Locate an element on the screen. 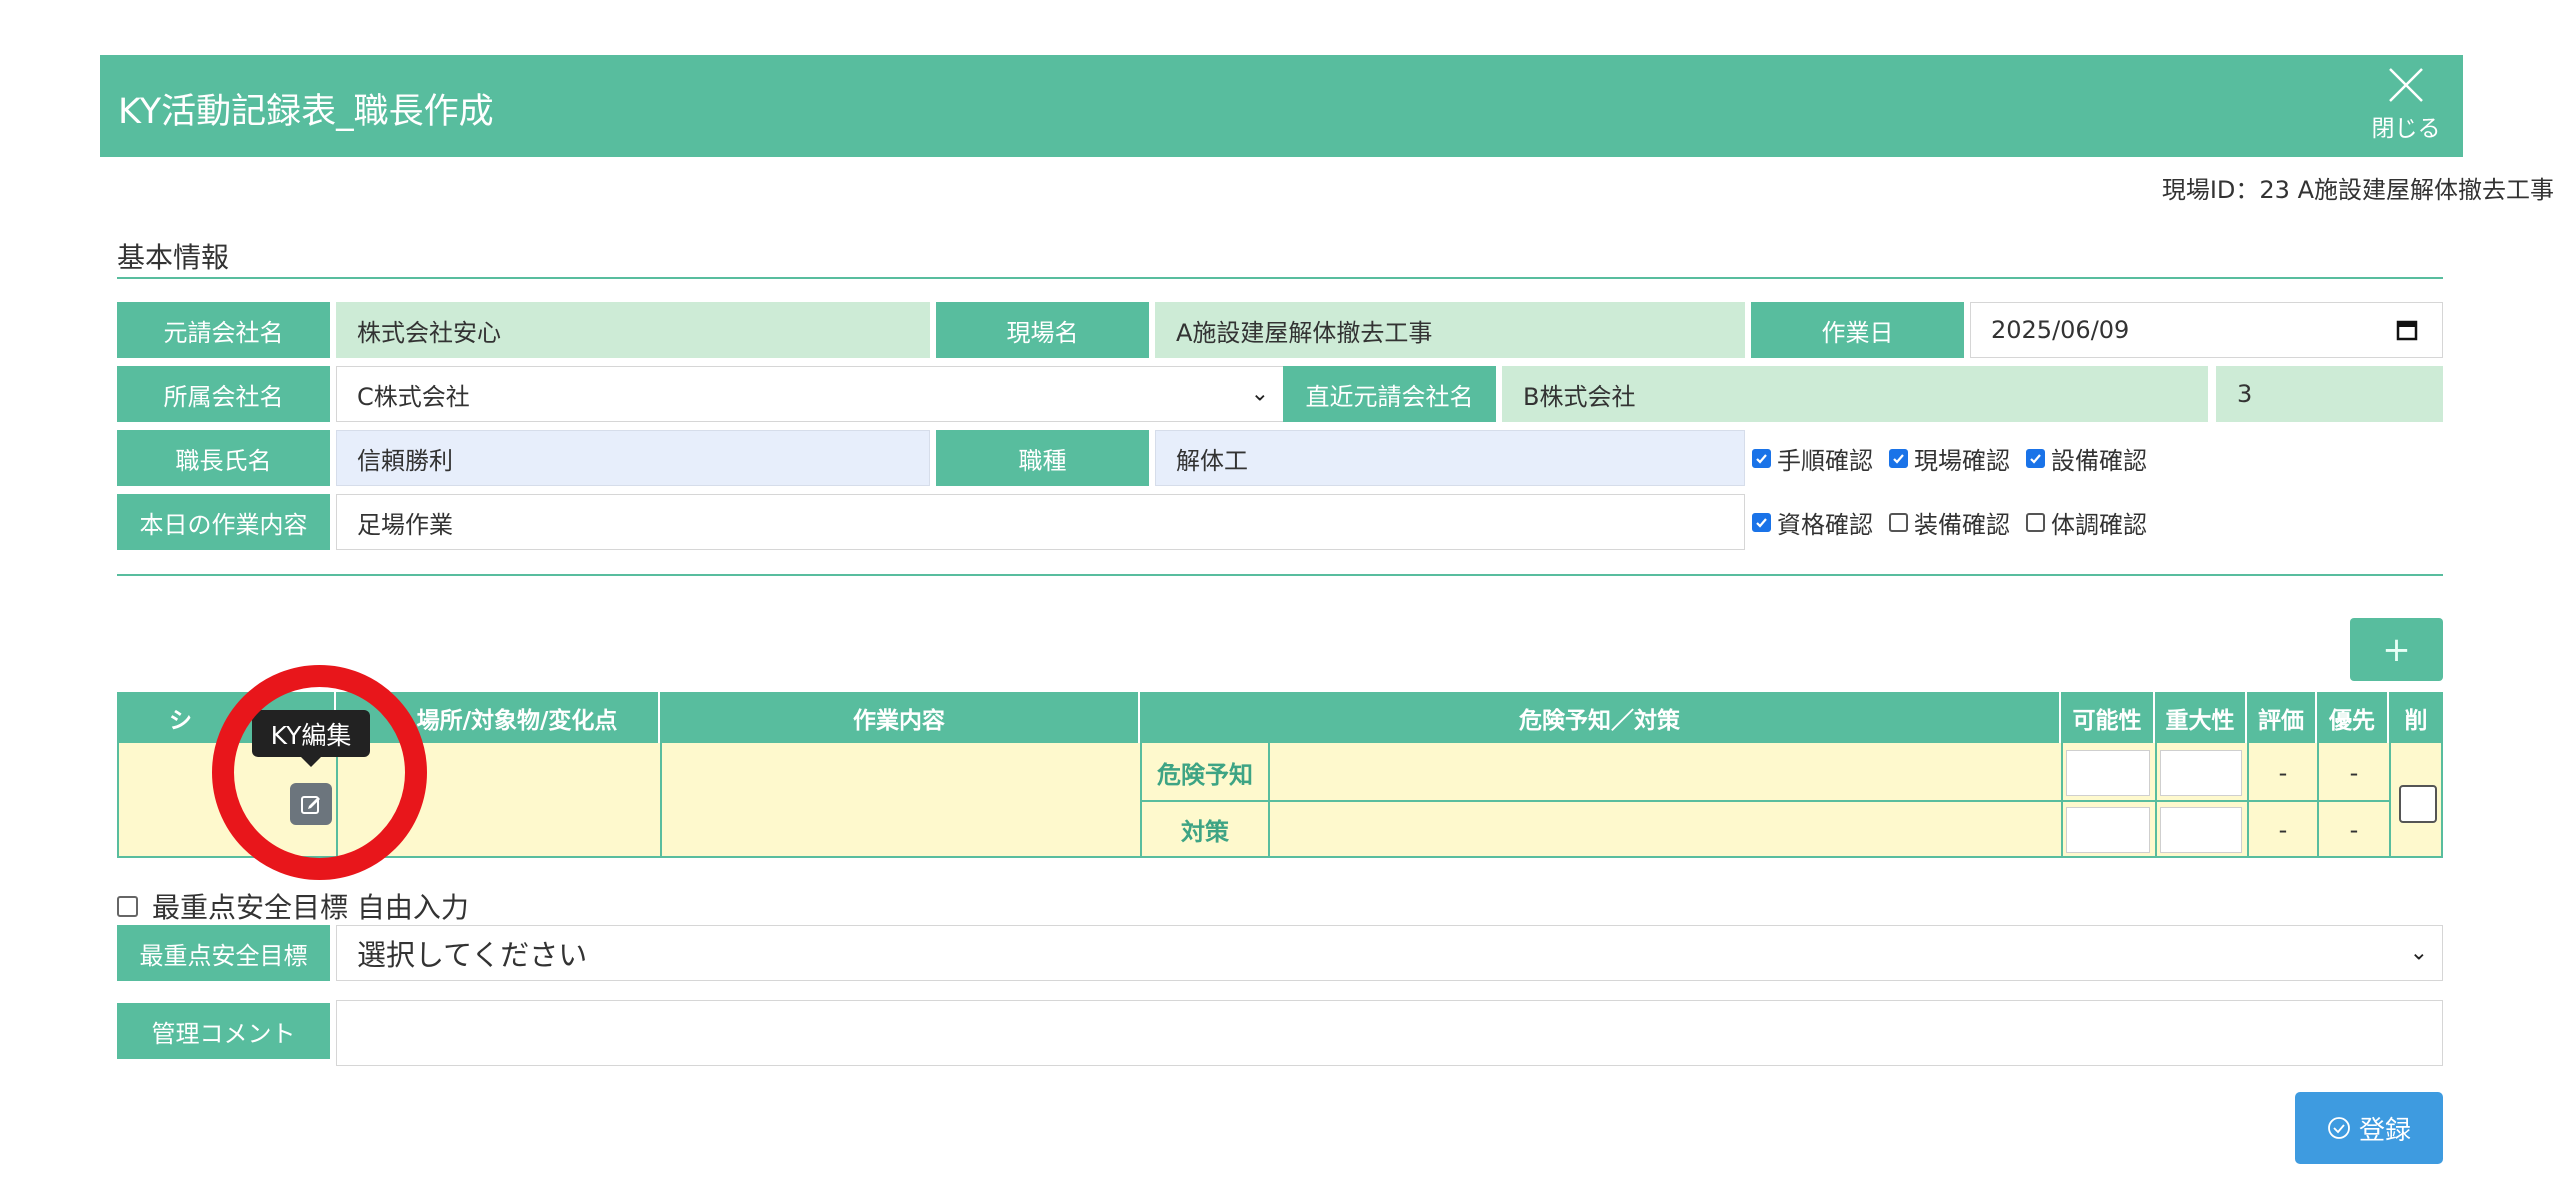 Image resolution: width=2560 pixels, height=1196 pixels. hazard-evaluation: - is located at coordinates (2283, 772).